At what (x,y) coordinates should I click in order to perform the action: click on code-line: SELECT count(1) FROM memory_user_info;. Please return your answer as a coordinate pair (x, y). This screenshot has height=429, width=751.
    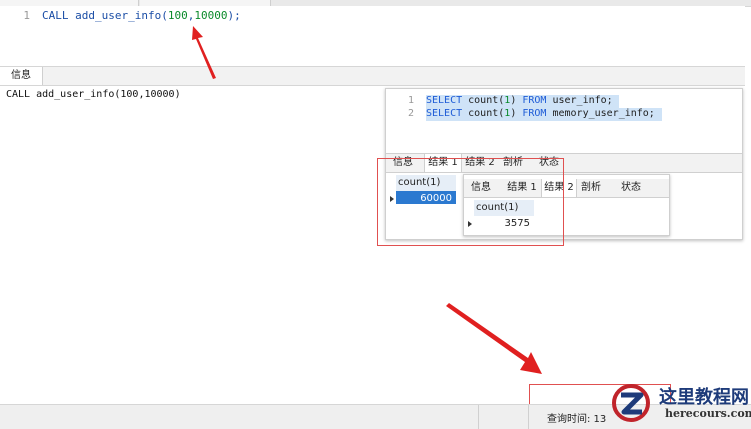
    Looking at the image, I should click on (540, 113).